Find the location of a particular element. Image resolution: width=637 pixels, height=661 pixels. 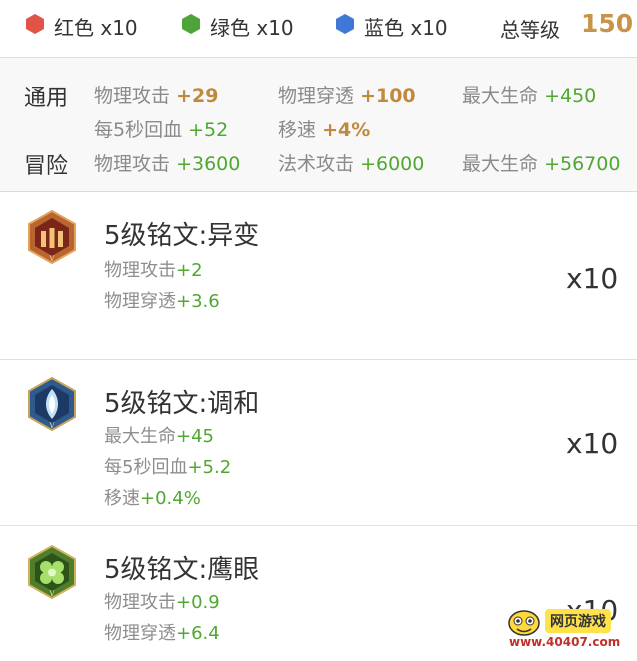

mascot-icon is located at coordinates (524, 623).